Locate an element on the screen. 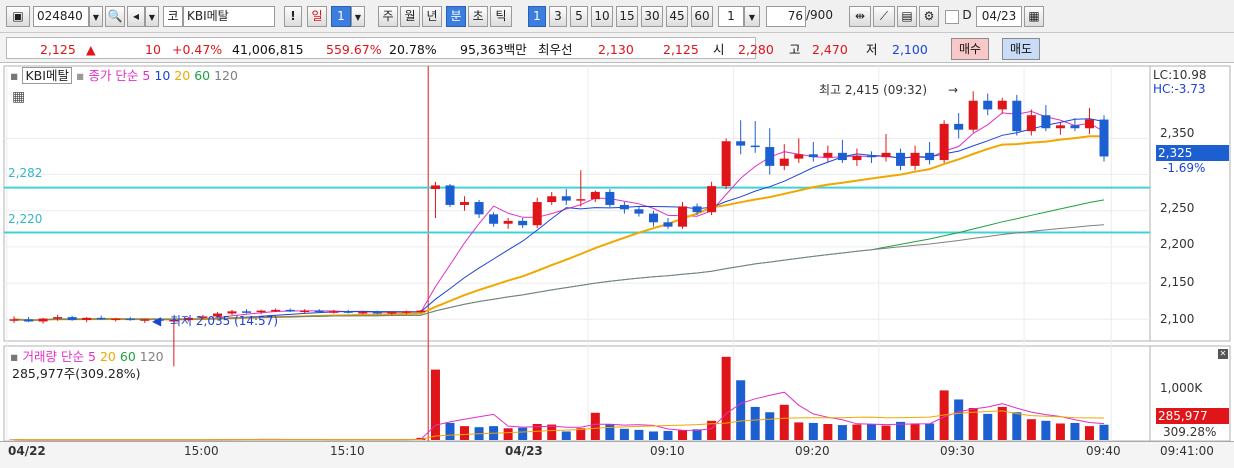  period-month-button: 월 is located at coordinates (410, 16).